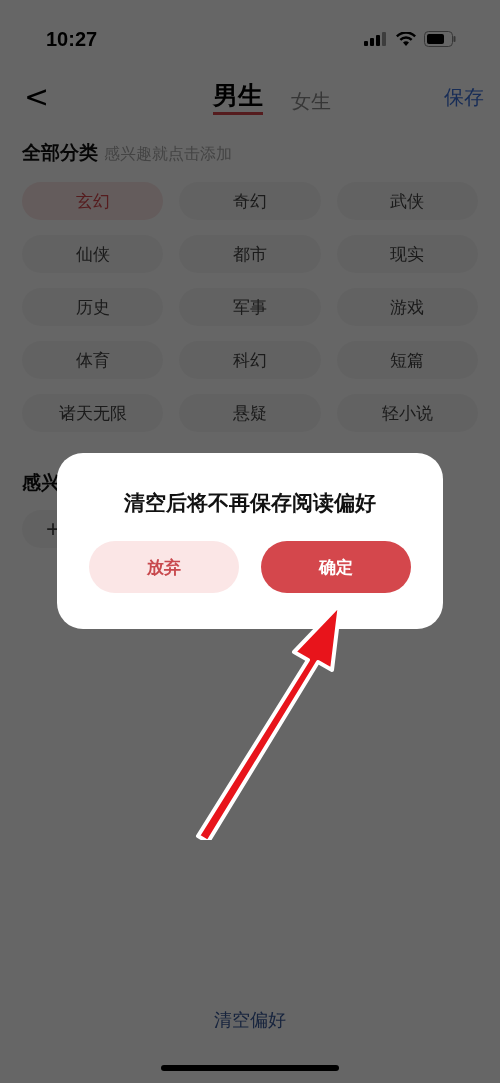 This screenshot has height=1083, width=500. Describe the element at coordinates (250, 307) in the screenshot. I see `category-chip: 军事` at that location.